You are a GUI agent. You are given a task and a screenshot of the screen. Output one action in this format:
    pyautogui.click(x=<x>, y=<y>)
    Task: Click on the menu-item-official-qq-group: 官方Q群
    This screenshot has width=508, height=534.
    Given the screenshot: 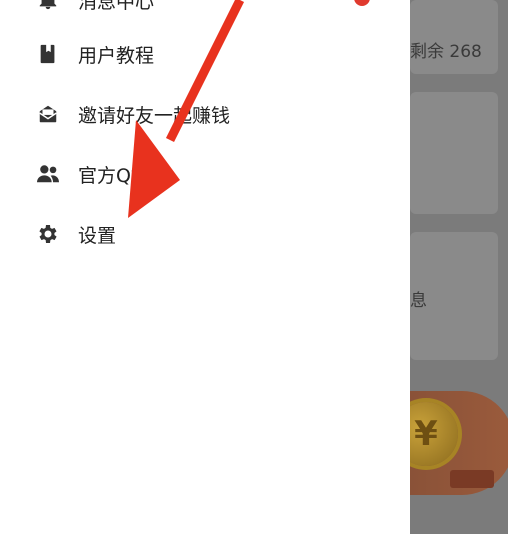 What is the action you would take?
    pyautogui.click(x=205, y=174)
    